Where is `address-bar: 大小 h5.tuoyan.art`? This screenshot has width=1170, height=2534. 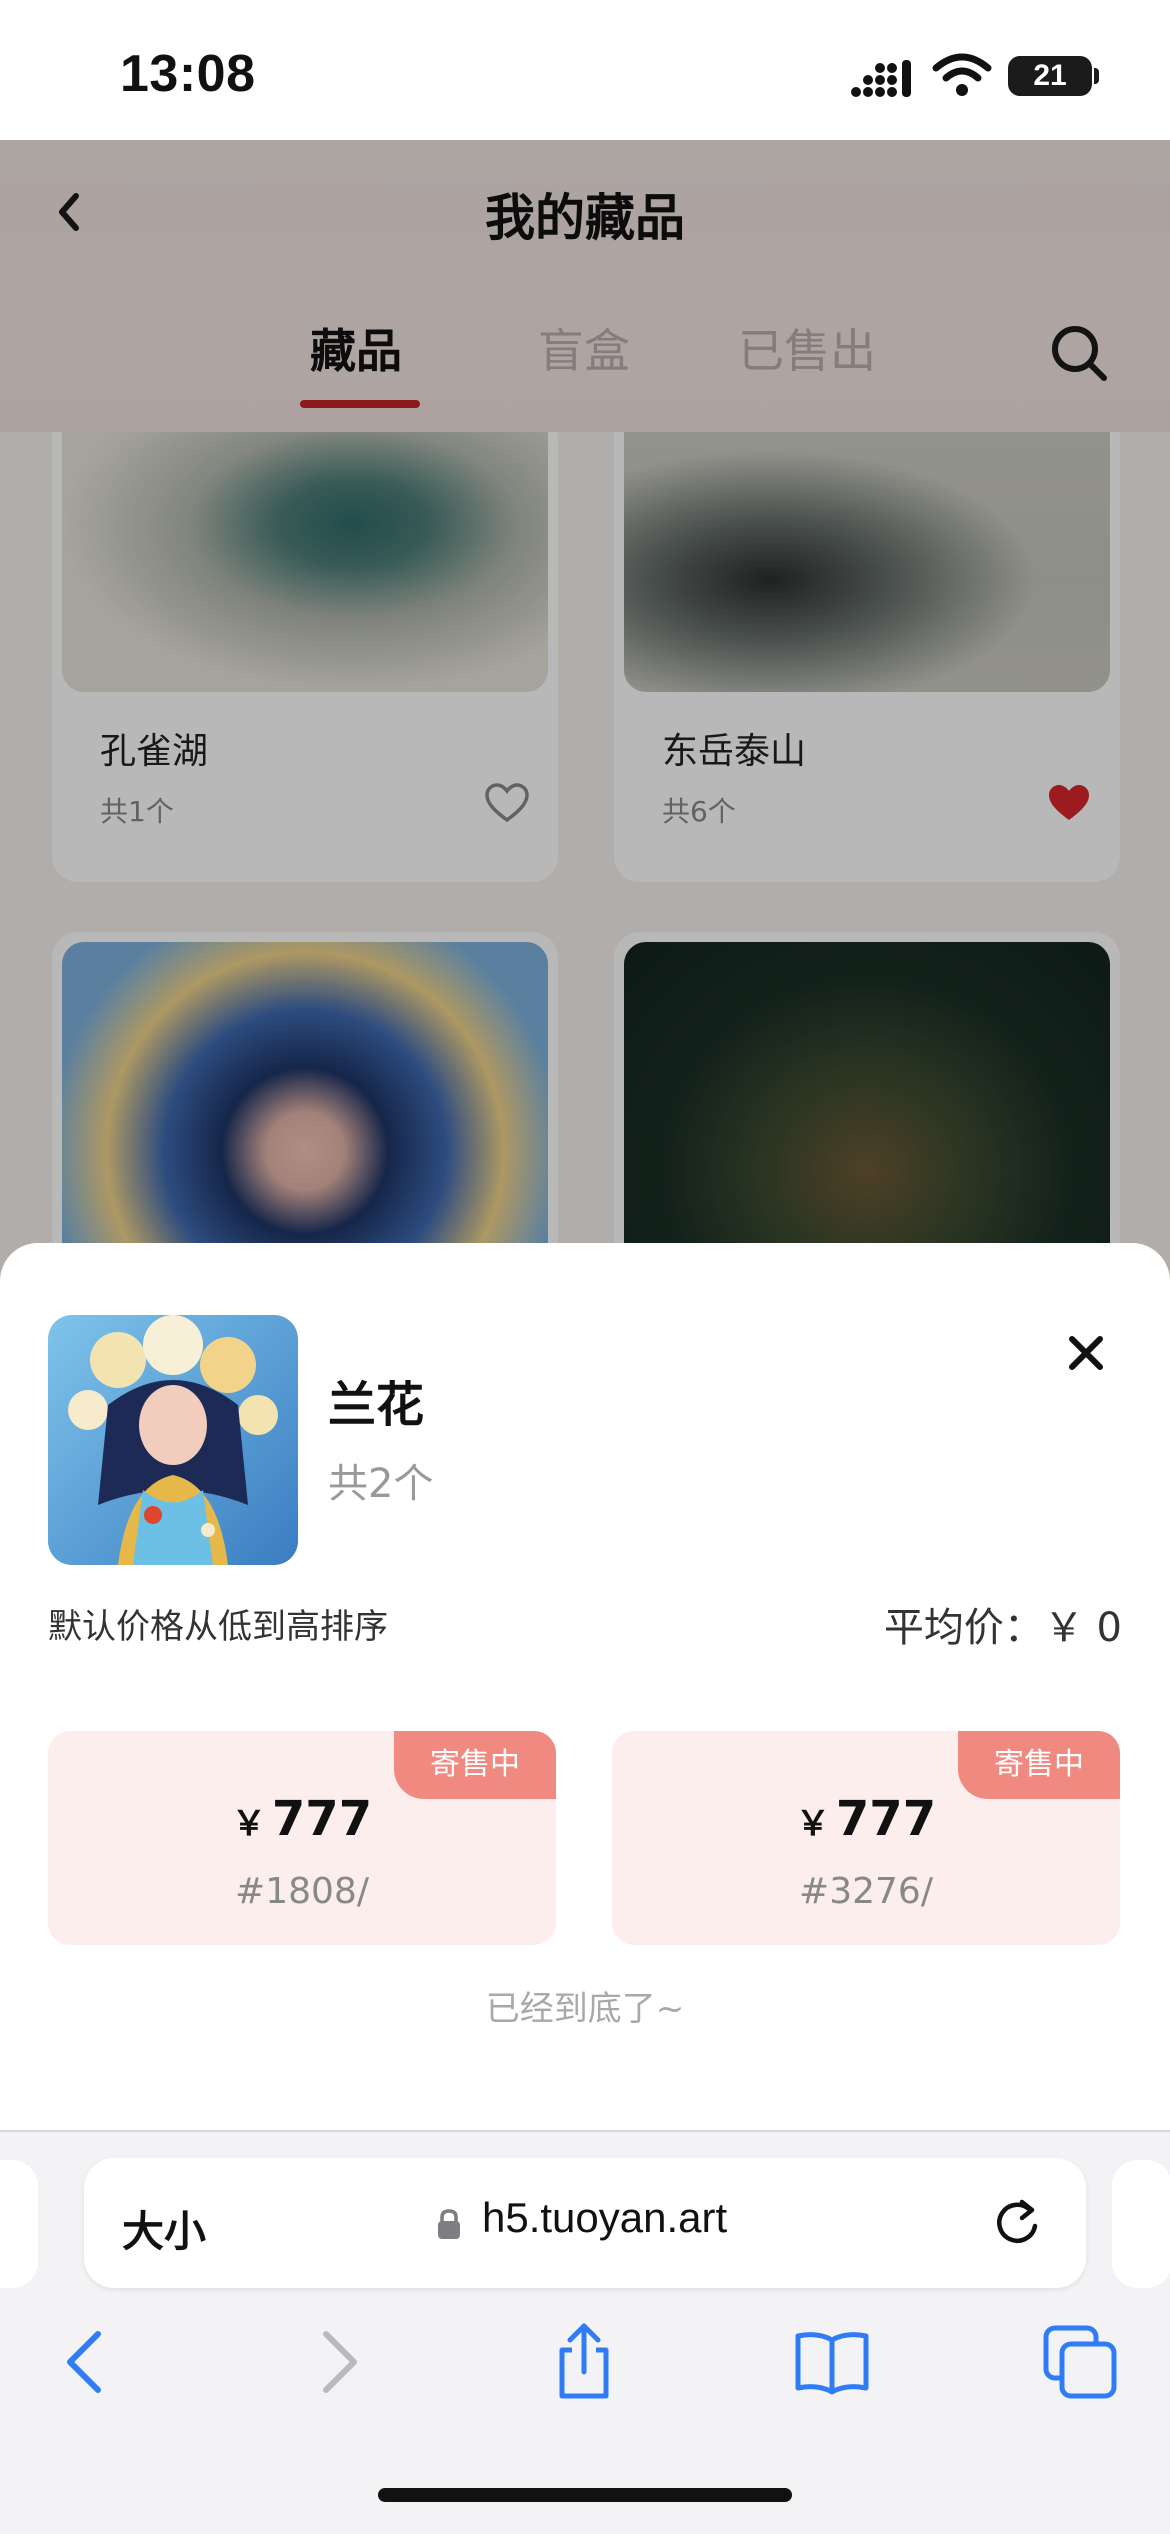 address-bar: 大小 h5.tuoyan.art is located at coordinates (585, 2223).